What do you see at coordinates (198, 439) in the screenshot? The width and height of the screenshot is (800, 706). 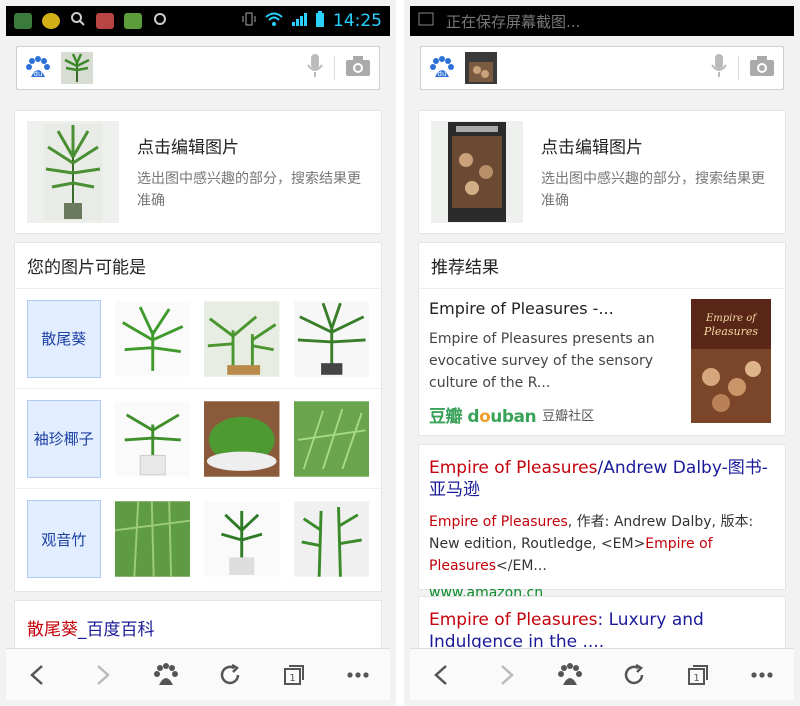 I see `guess-row: 袖珍椰子` at bounding box center [198, 439].